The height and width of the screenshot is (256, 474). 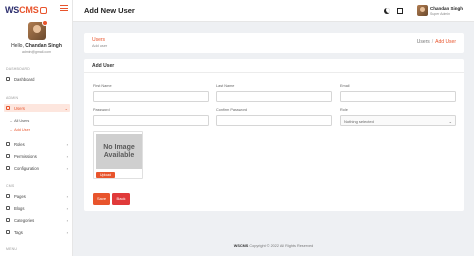 What do you see at coordinates (20, 196) in the screenshot?
I see `sidebar-item-label: Pages` at bounding box center [20, 196].